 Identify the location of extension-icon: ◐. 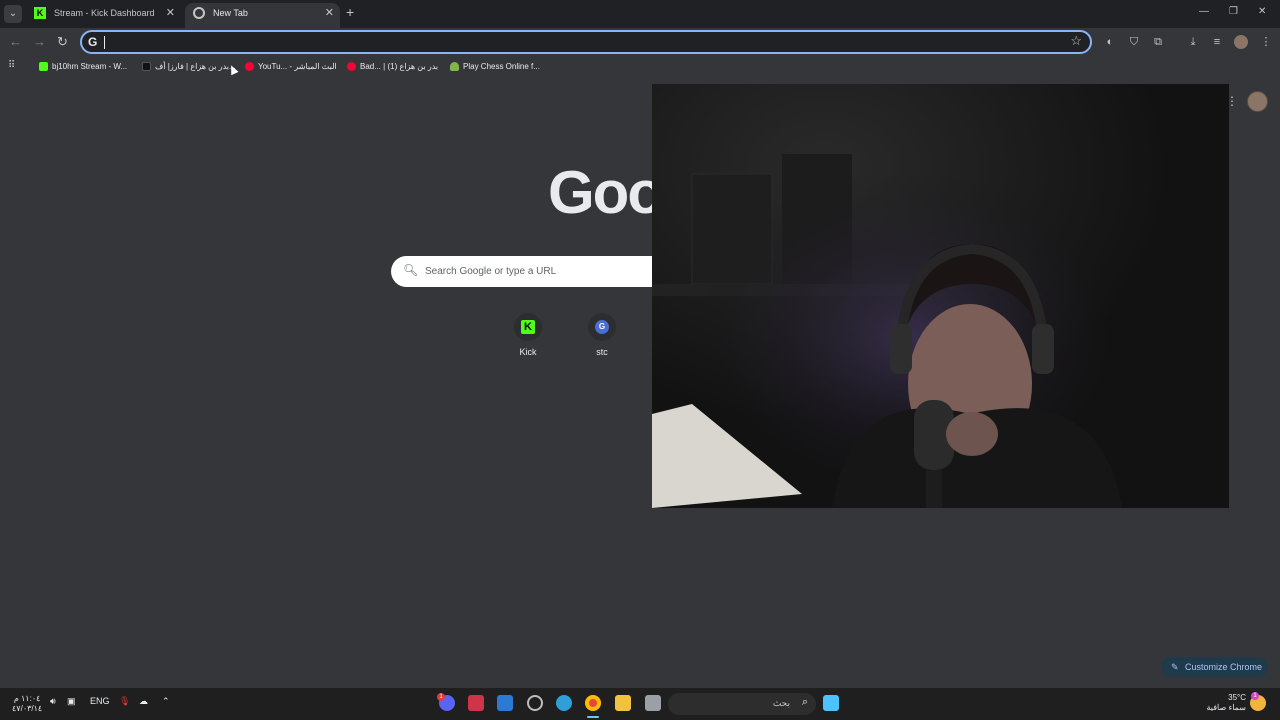
(1110, 42).